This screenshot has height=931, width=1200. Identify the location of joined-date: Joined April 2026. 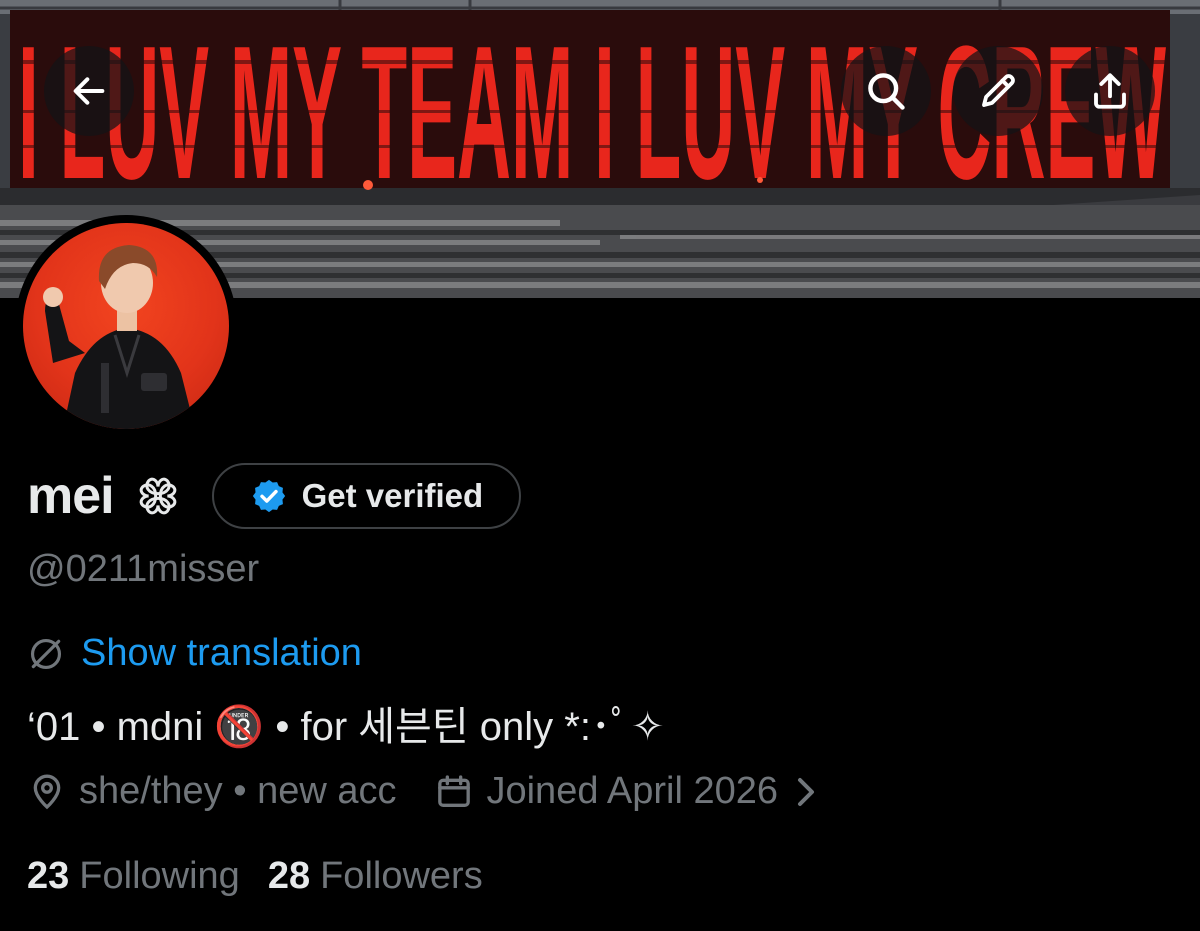
(632, 791).